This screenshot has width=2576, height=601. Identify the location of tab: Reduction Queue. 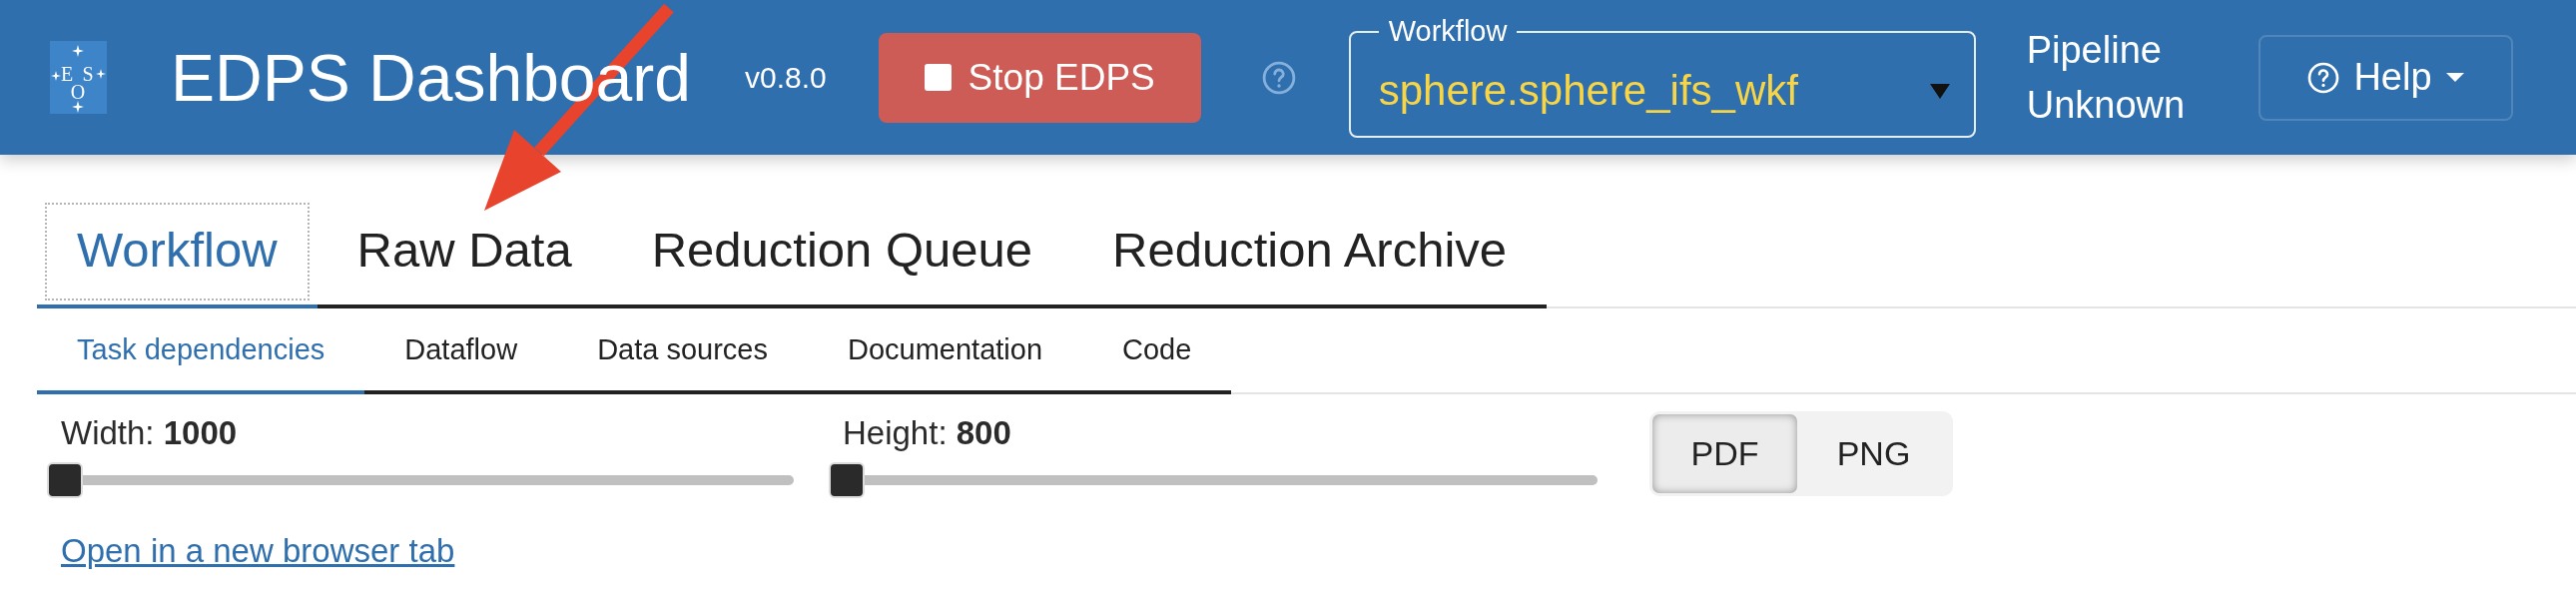
(842, 252).